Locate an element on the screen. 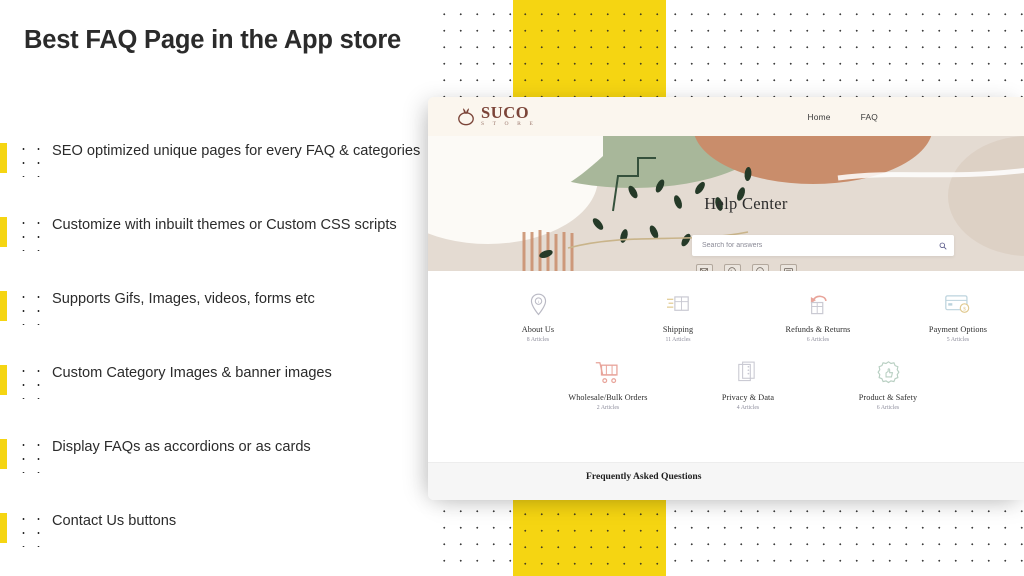 Image resolution: width=1024 pixels, height=576 pixels. email-icon is located at coordinates (704, 269).